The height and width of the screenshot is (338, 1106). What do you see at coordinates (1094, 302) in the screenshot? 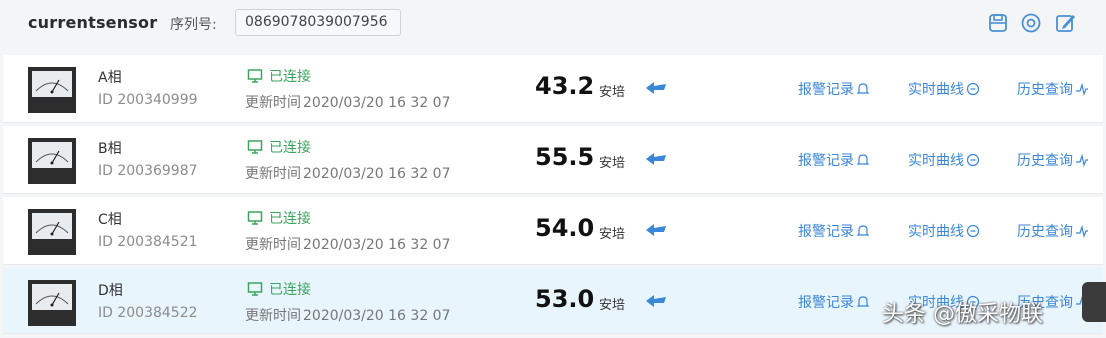
I see `watermark-badge` at bounding box center [1094, 302].